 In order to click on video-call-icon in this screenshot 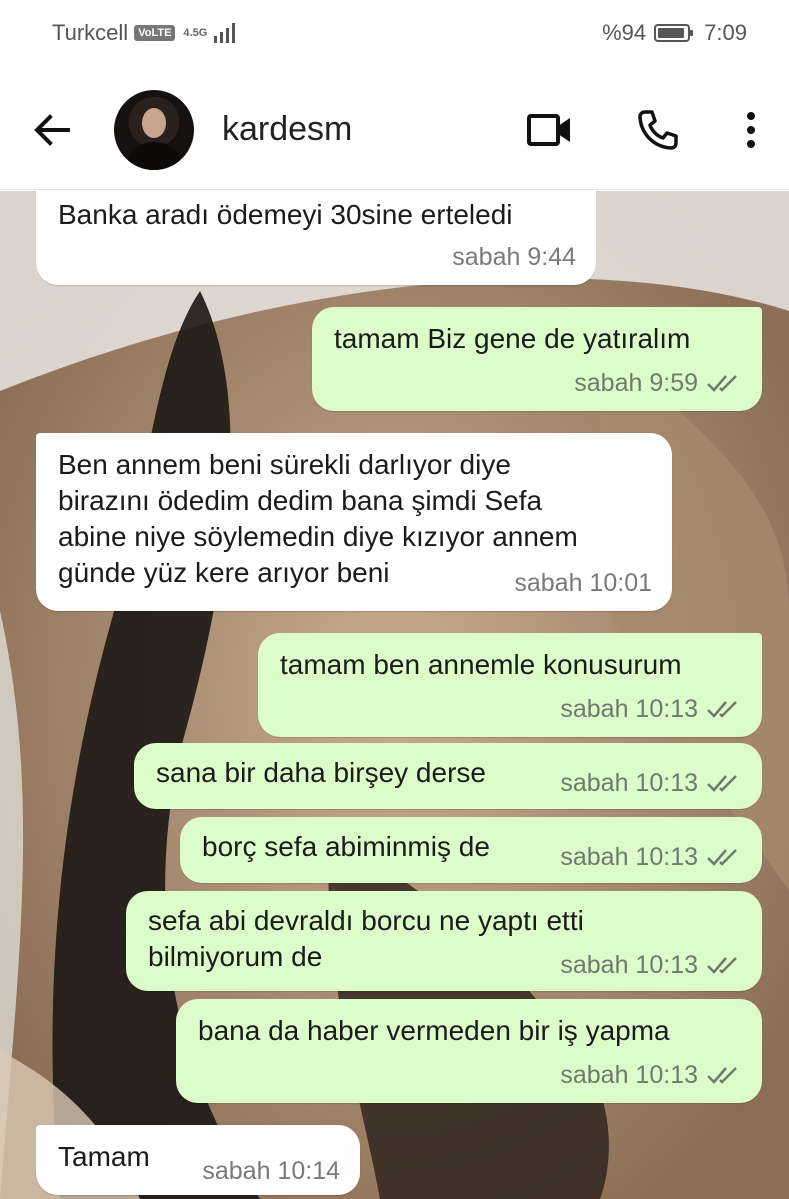, I will do `click(550, 130)`.